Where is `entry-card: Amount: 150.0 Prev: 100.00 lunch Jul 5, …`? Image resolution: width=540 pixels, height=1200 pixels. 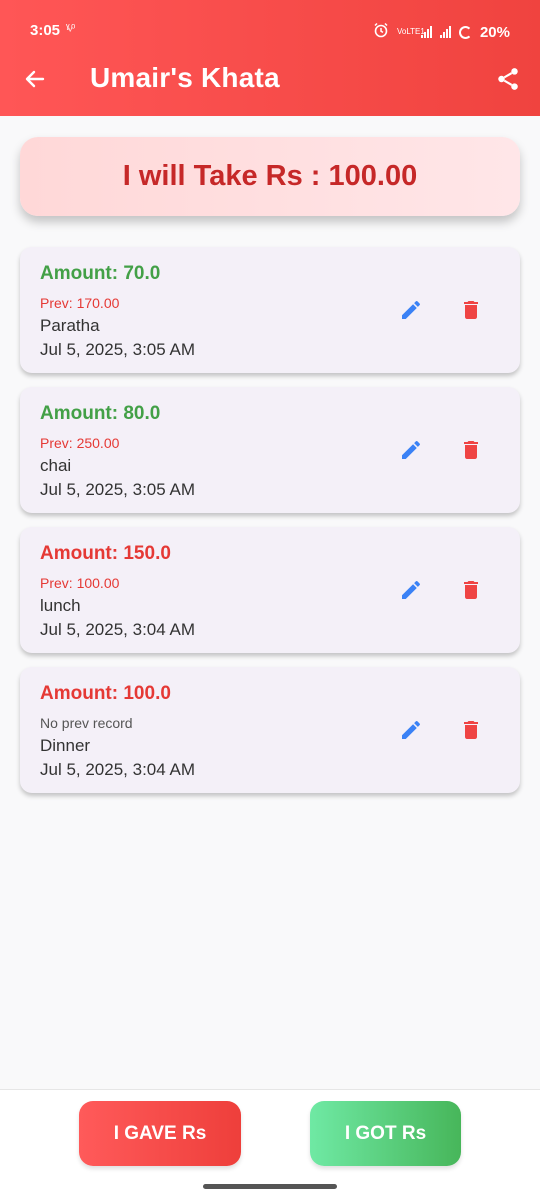
entry-card: Amount: 150.0 Prev: 100.00 lunch Jul 5, … is located at coordinates (270, 590).